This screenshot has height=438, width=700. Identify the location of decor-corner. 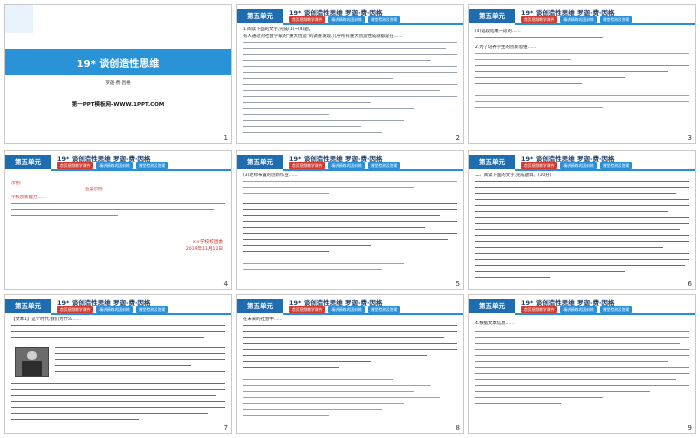
(19, 19).